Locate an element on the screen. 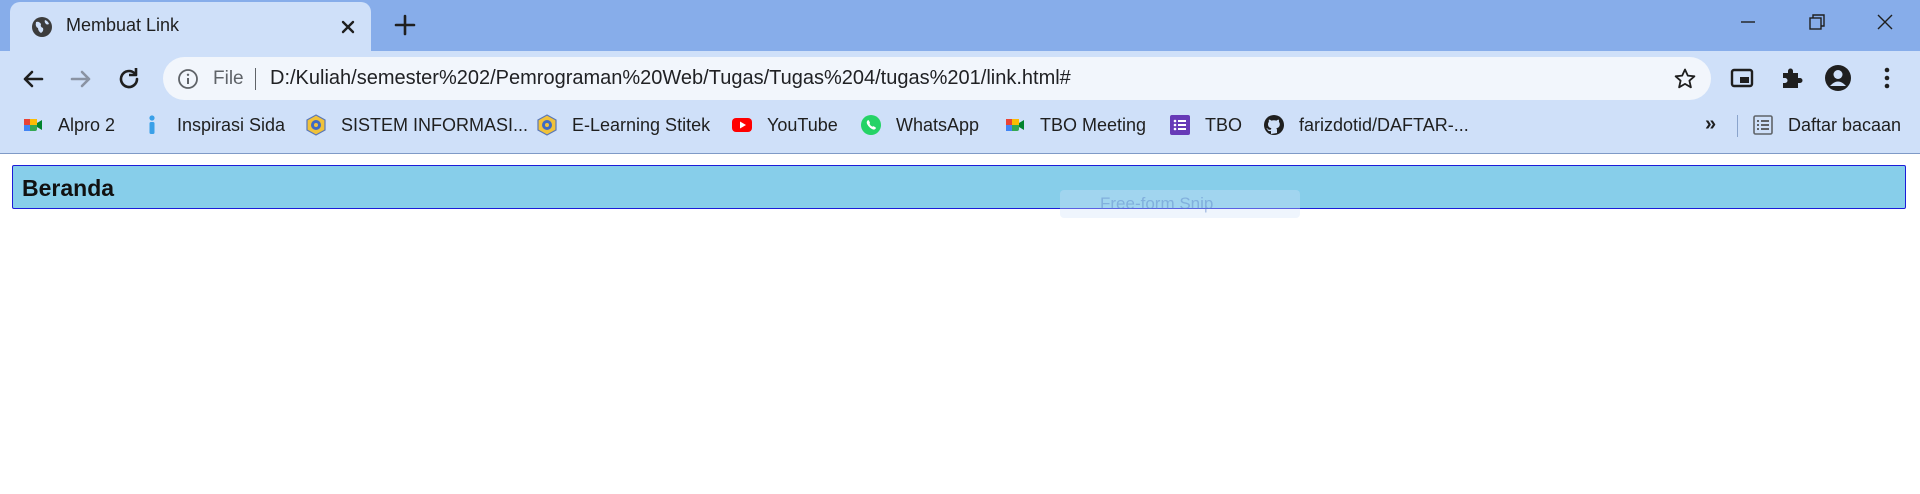  restore-window-icon is located at coordinates (1816, 22).